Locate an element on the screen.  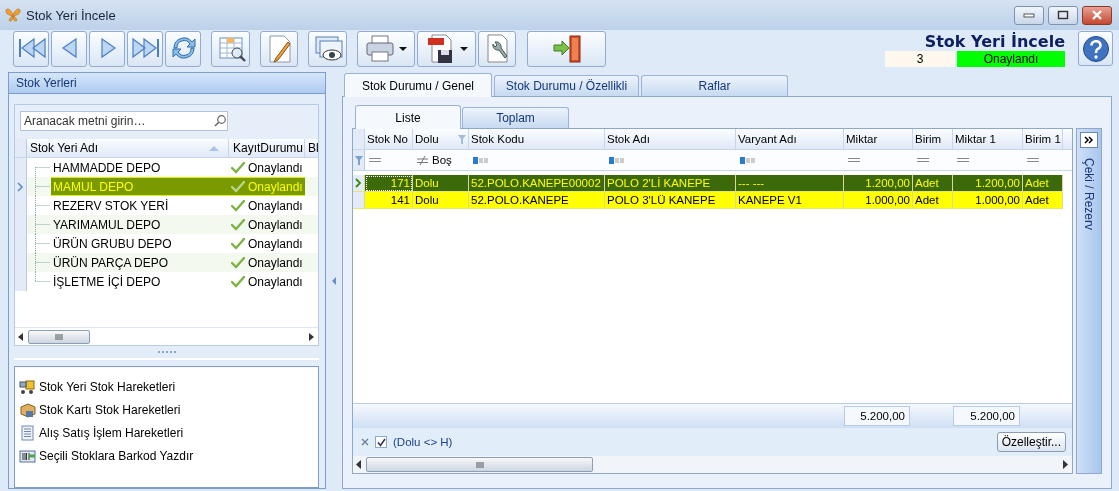
pdf-export-button is located at coordinates (446, 49).